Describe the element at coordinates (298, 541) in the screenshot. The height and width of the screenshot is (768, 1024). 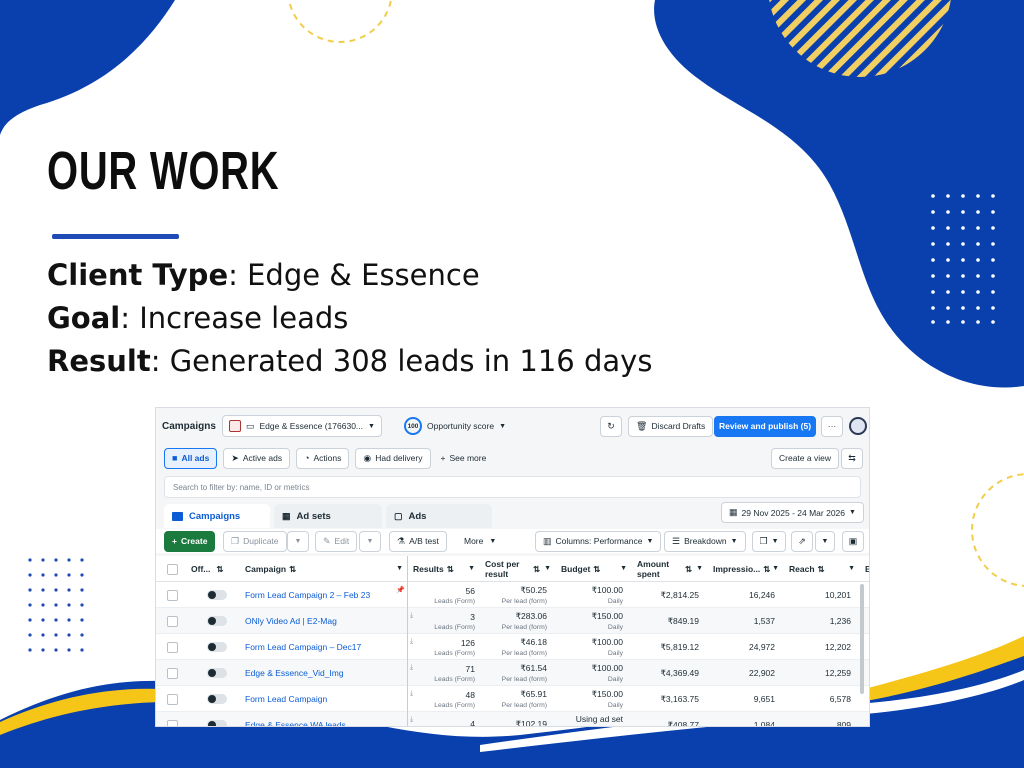
I see `duplicate-dropdown: ▼` at that location.